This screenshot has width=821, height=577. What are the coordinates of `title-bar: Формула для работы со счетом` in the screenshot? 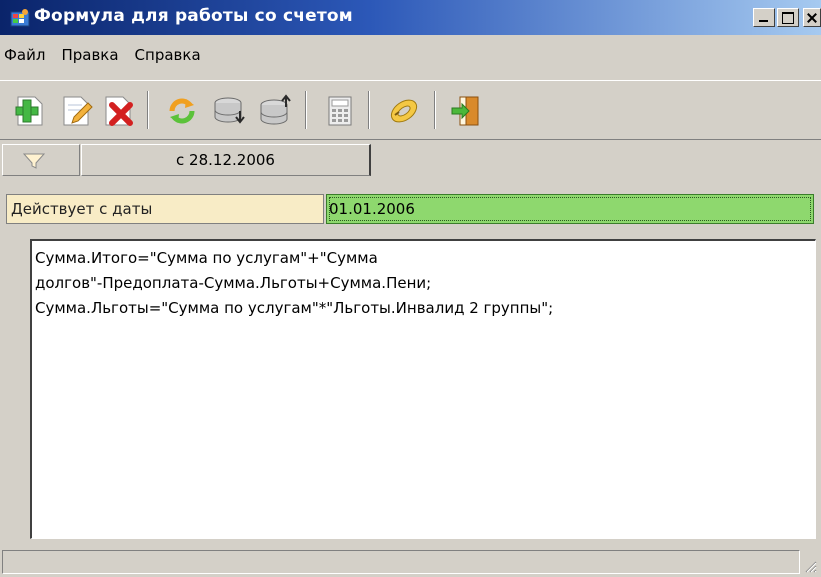 It's located at (410, 17).